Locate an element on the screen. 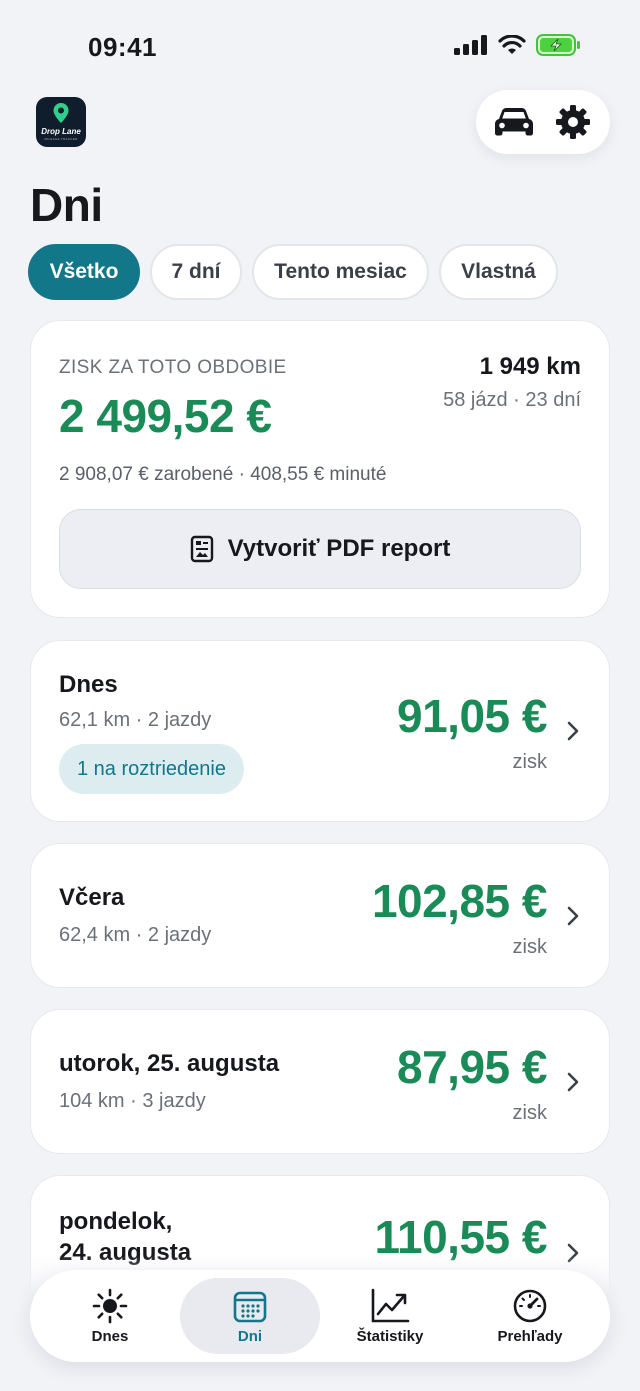  header-actions is located at coordinates (543, 122).